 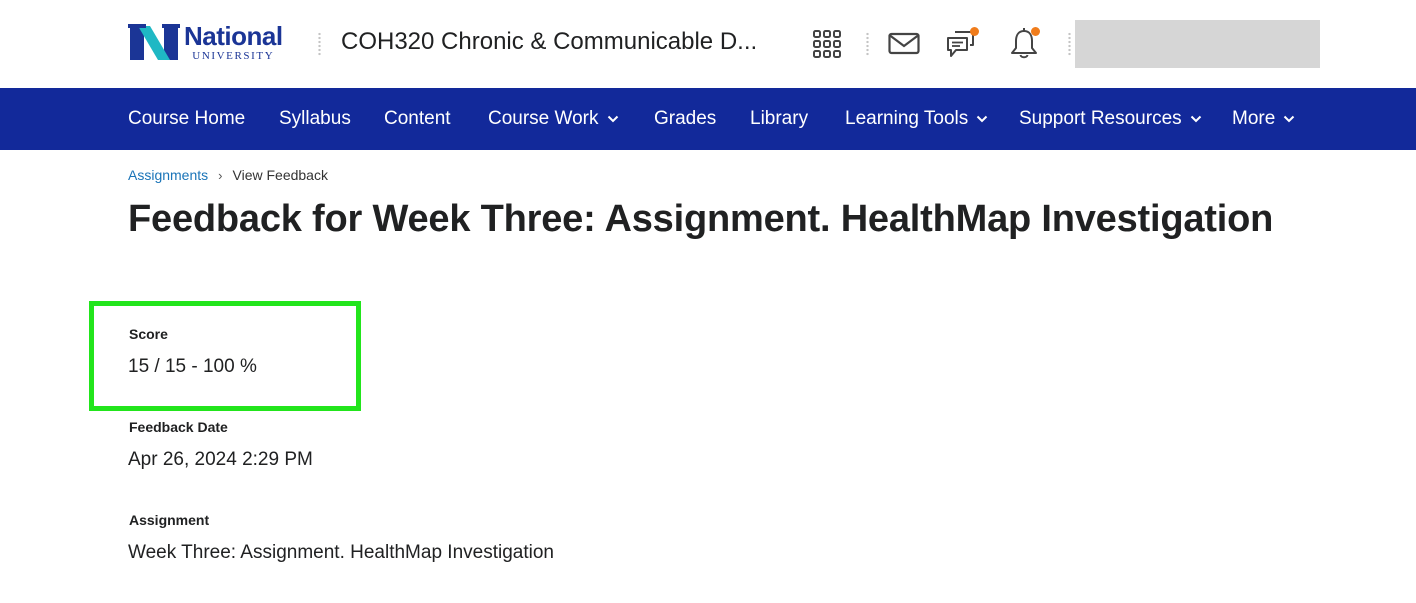 What do you see at coordinates (169, 520) in the screenshot?
I see `assignment-label: Assignment` at bounding box center [169, 520].